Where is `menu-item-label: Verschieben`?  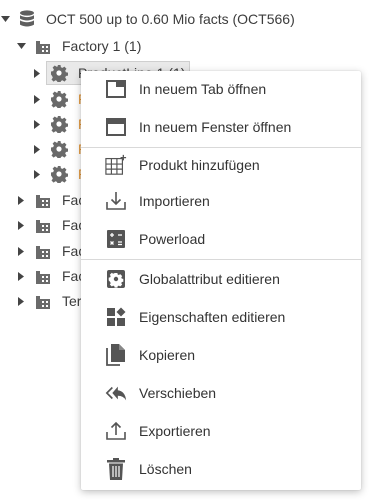 menu-item-label: Verschieben is located at coordinates (178, 393).